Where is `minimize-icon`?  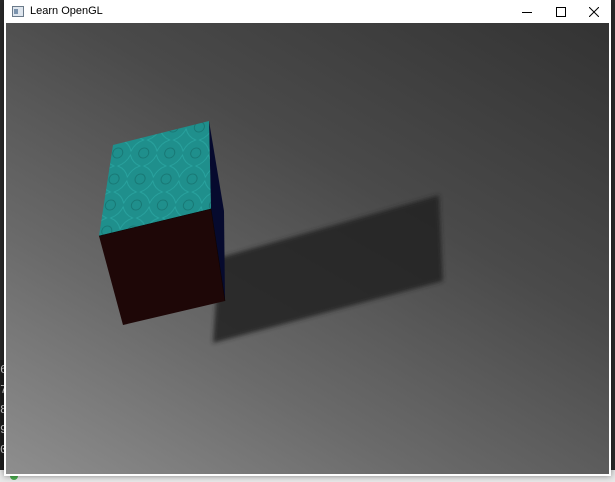 minimize-icon is located at coordinates (527, 12).